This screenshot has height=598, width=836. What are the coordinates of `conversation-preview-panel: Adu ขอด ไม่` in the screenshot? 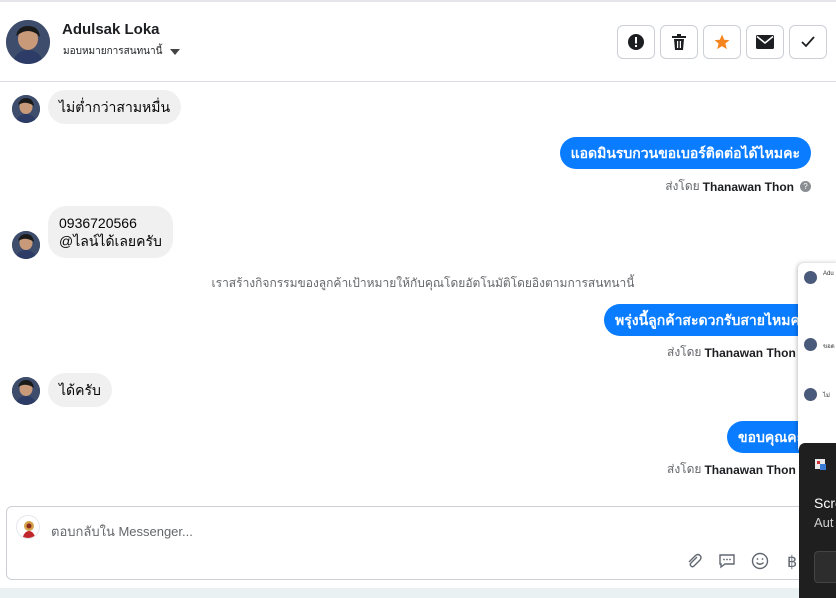 It's located at (817, 358).